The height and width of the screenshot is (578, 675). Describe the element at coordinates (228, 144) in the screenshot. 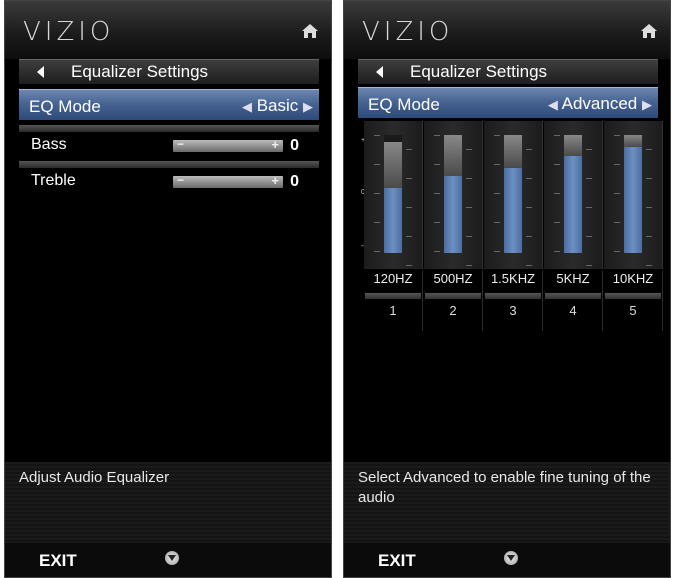

I see `bass-slider: − +` at that location.